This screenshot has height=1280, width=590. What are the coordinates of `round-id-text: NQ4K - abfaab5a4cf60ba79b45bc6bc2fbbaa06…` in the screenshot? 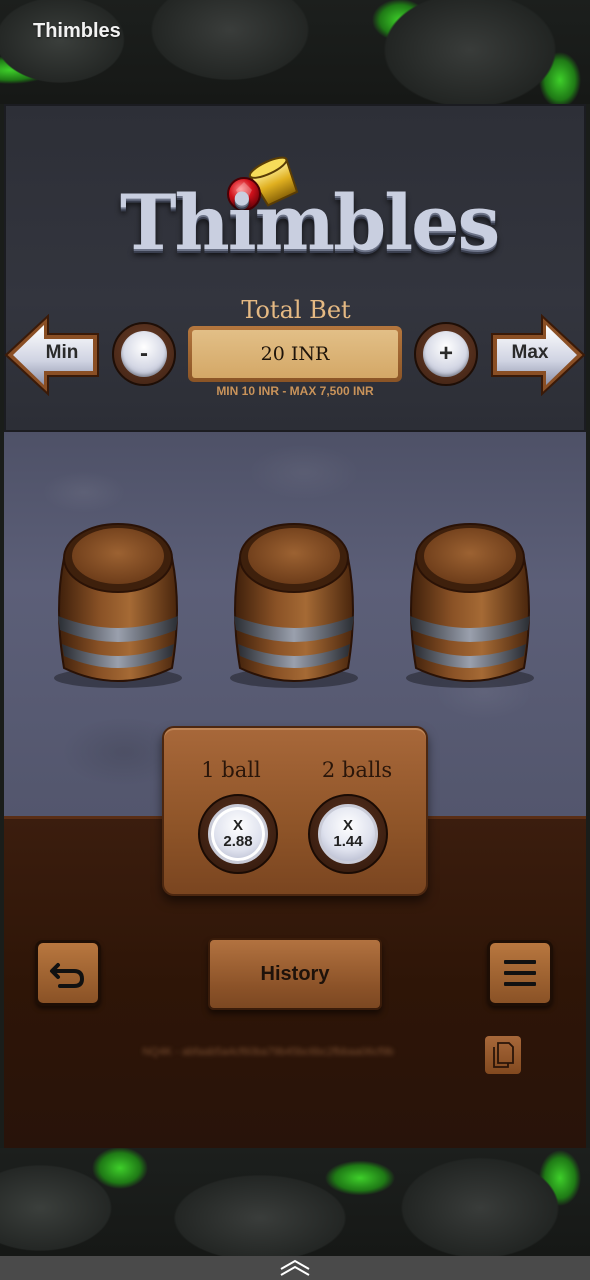 It's located at (268, 1052).